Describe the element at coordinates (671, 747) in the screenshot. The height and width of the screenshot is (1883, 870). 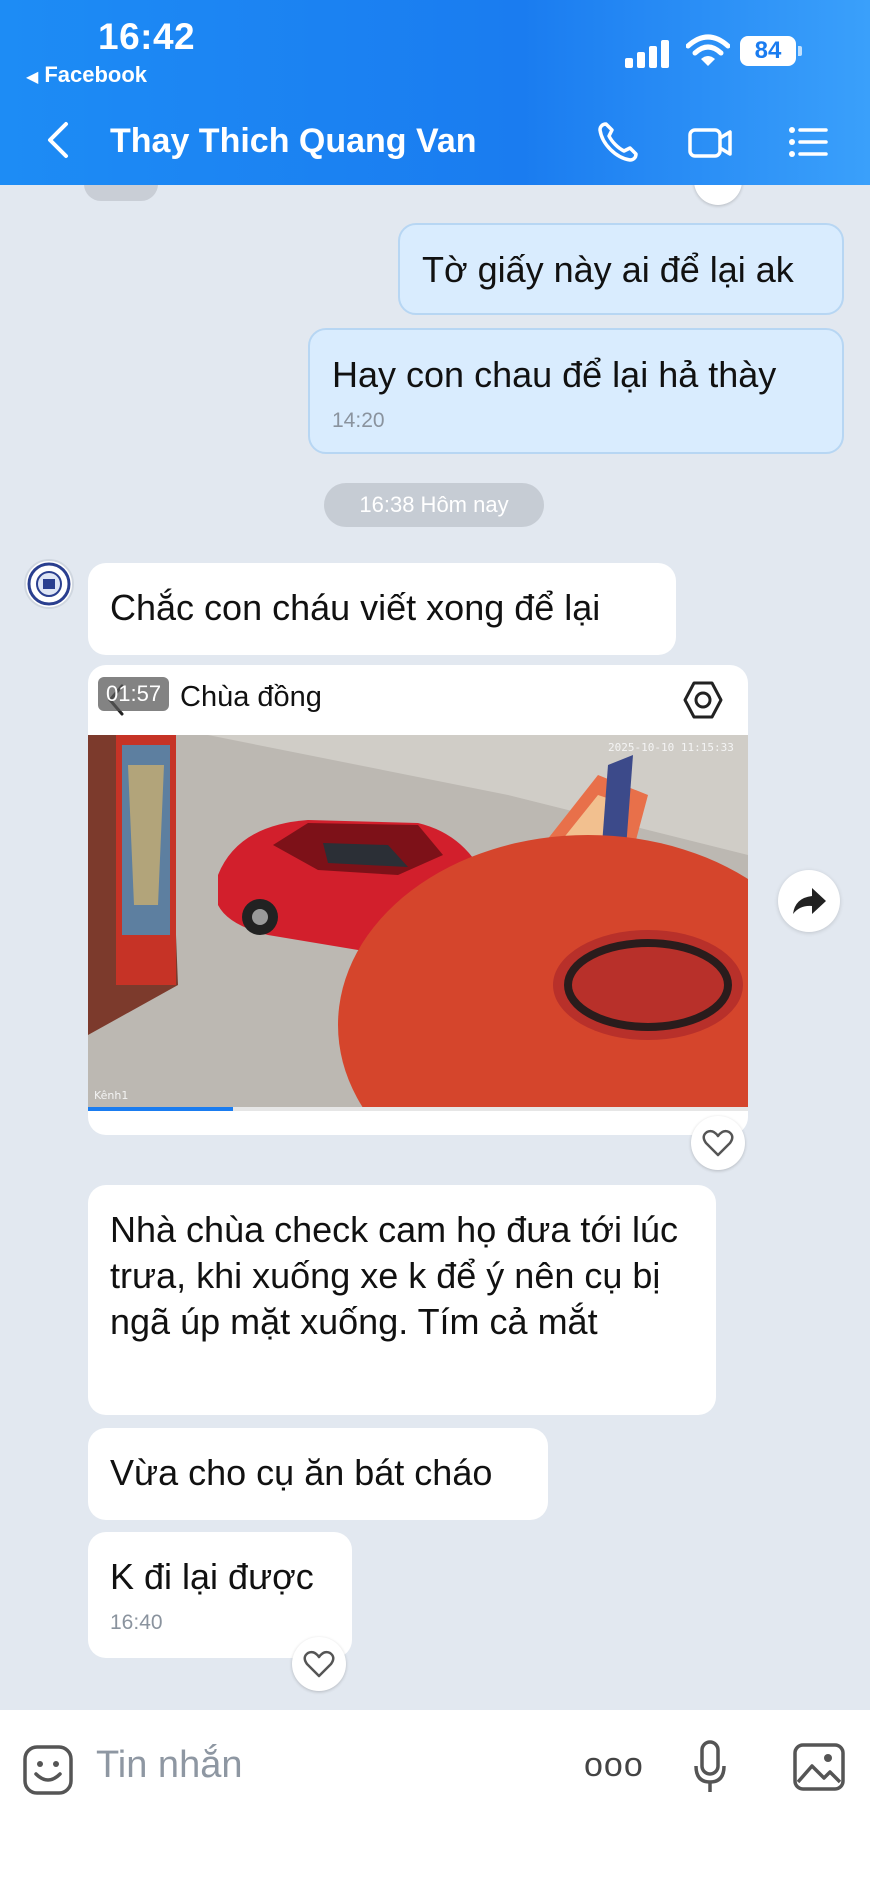
I see `svg-text: 2025-10-10 11:15:33` at that location.